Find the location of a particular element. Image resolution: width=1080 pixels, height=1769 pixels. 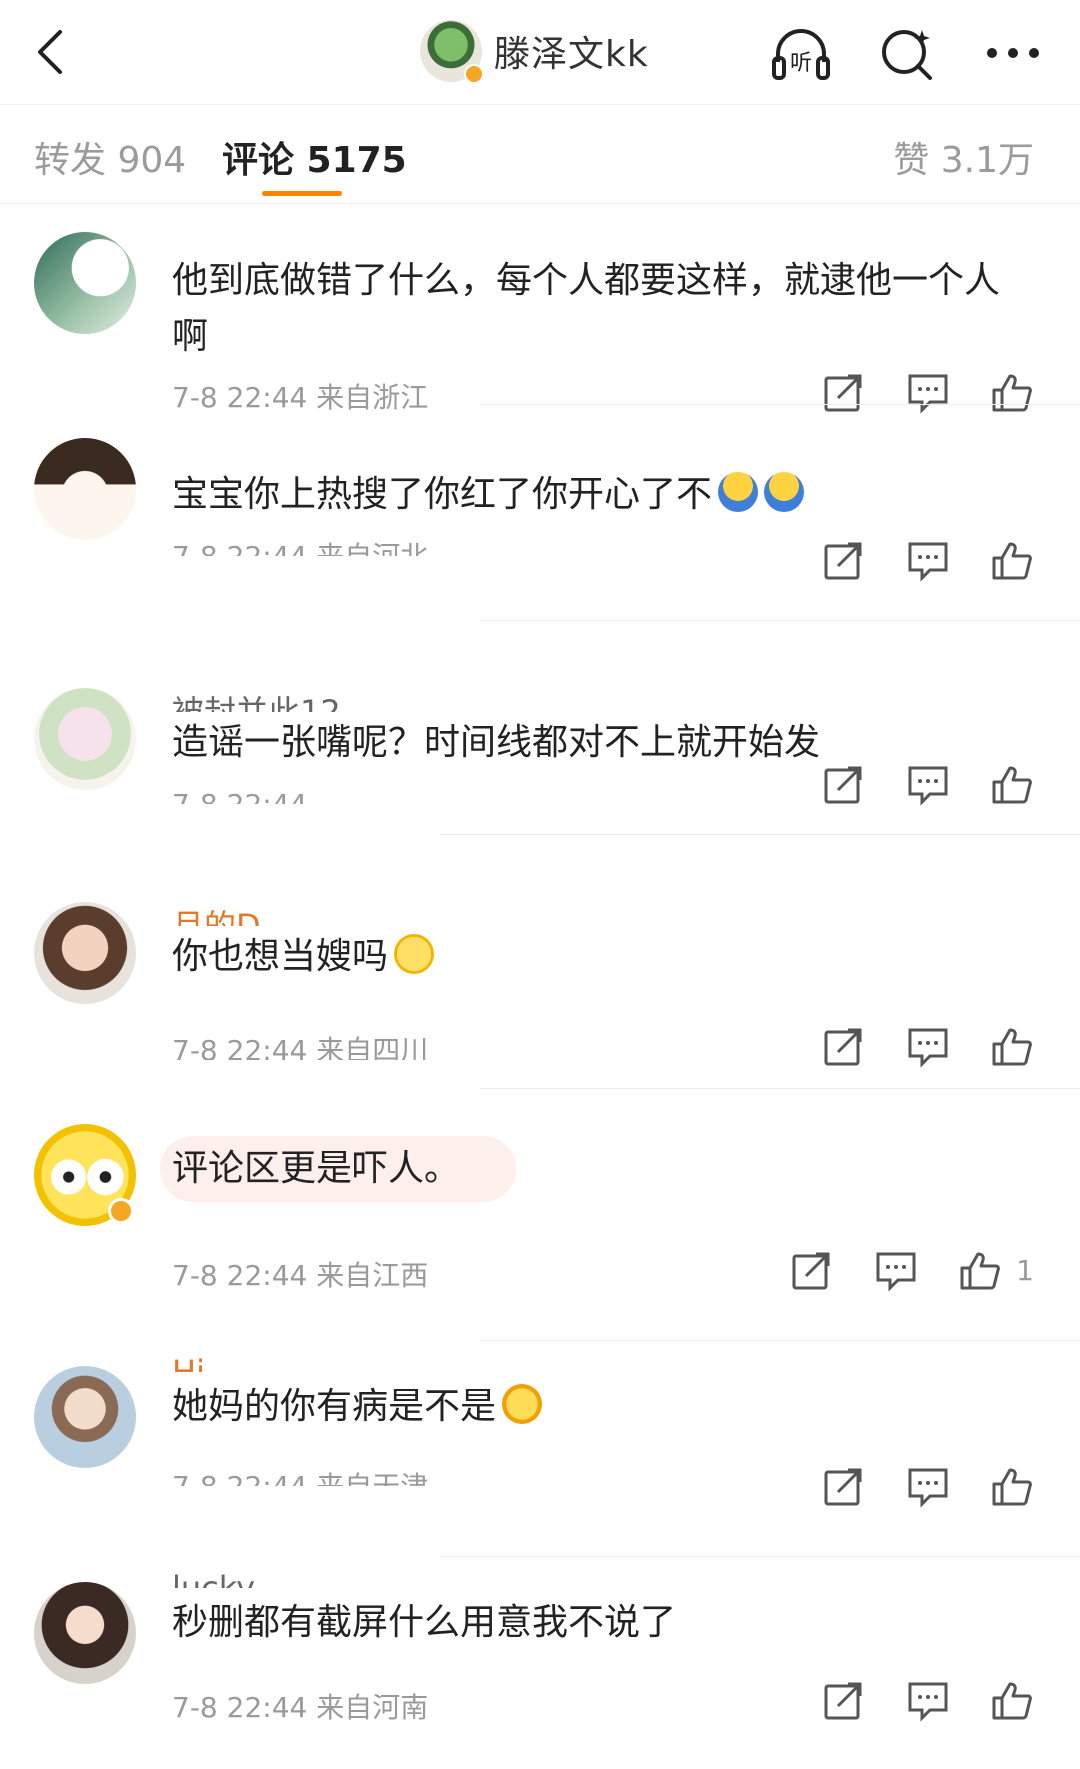

page-title: 滕泽文kk is located at coordinates (571, 54).